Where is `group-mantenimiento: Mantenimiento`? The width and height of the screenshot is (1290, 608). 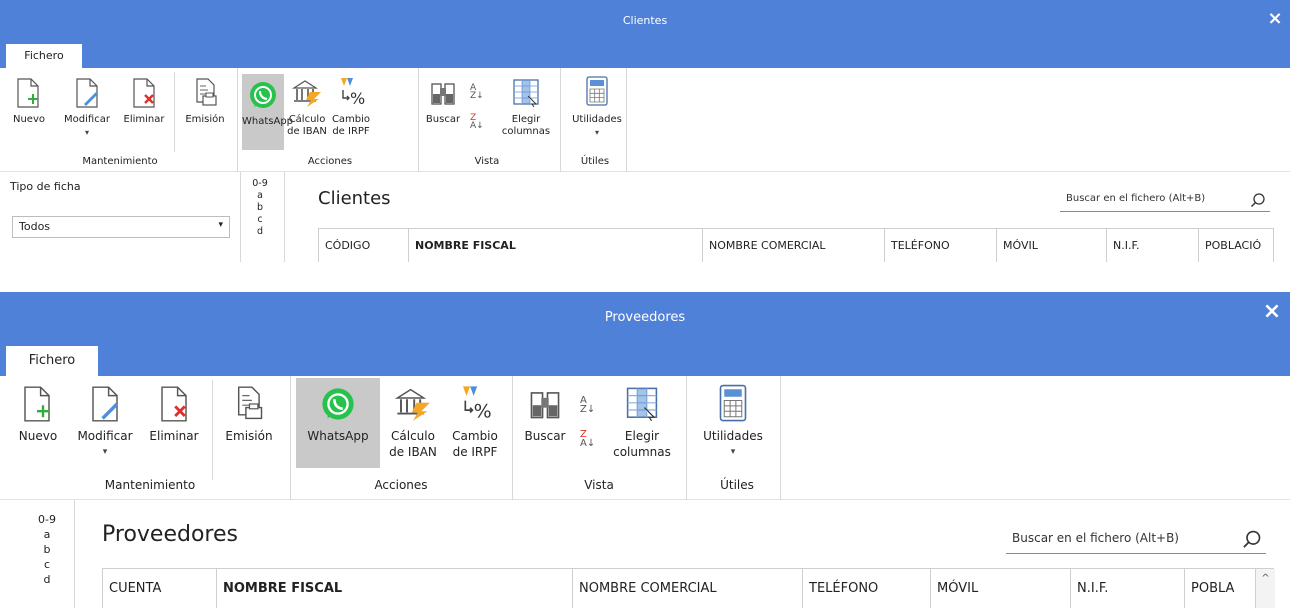 group-mantenimiento: Mantenimiento is located at coordinates (120, 161).